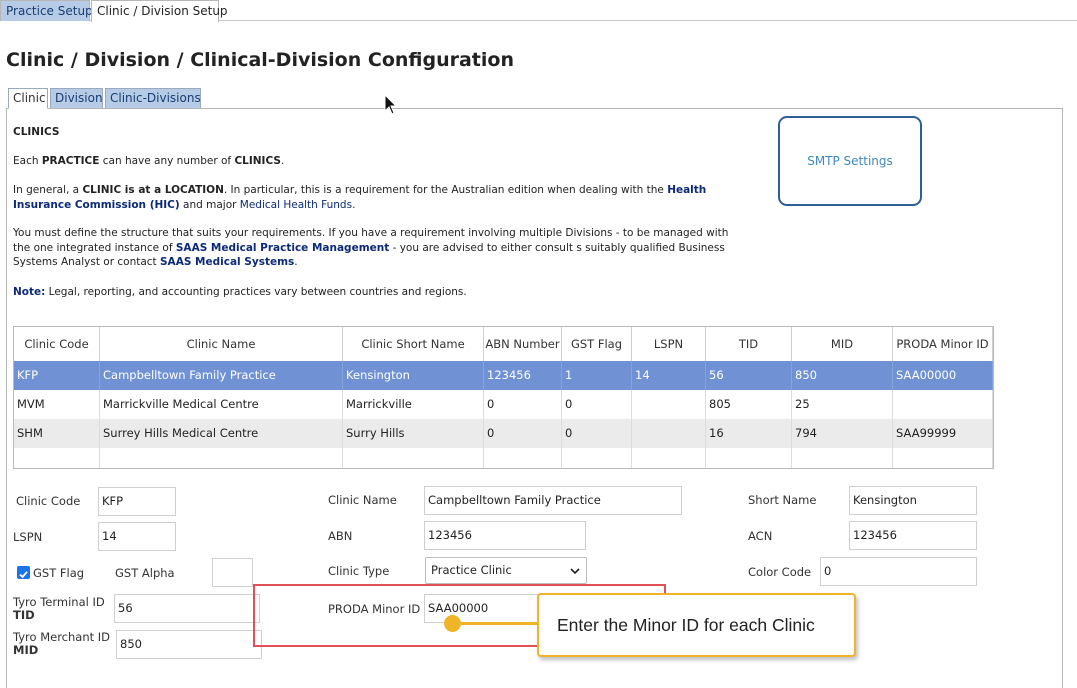 Image resolution: width=1077 pixels, height=688 pixels. What do you see at coordinates (221, 344) in the screenshot?
I see `column-header: Clinic Name` at bounding box center [221, 344].